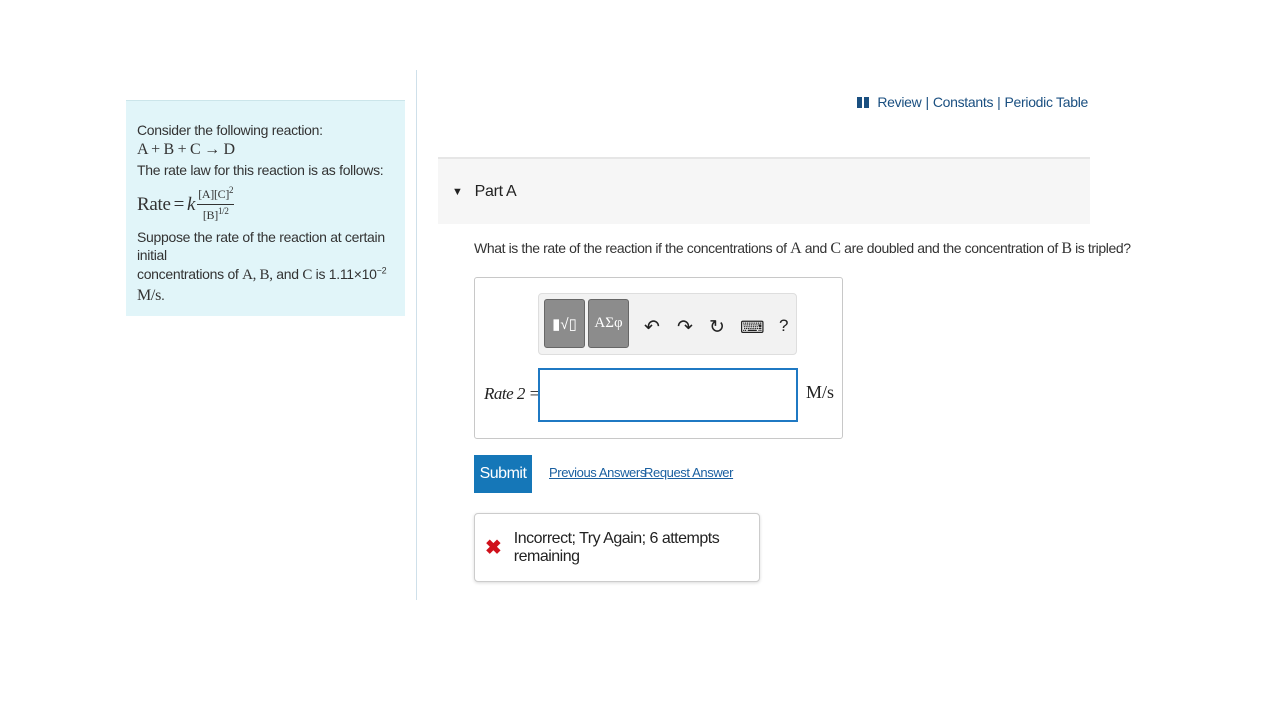 This screenshot has width=1280, height=720. What do you see at coordinates (230, 130) in the screenshot?
I see `problem-intro: Consider the following reaction:` at bounding box center [230, 130].